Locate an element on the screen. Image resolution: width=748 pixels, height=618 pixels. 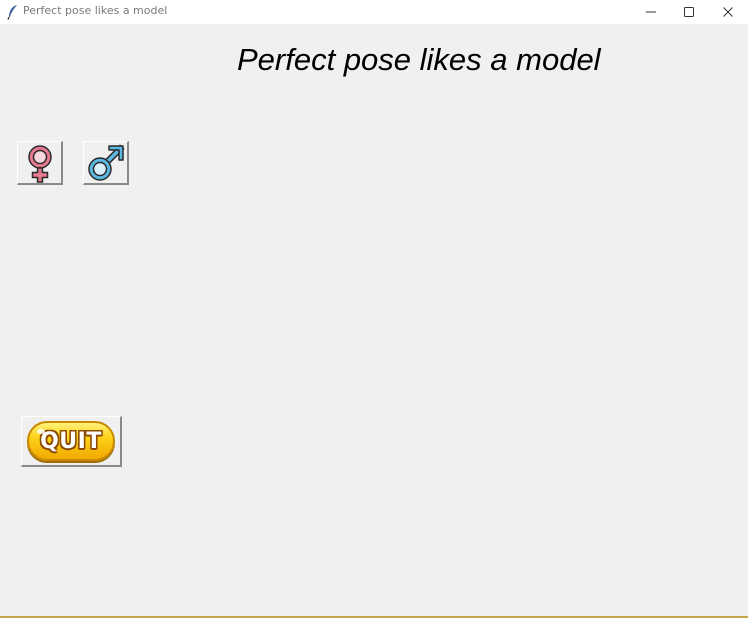
female-button is located at coordinates (40, 163).